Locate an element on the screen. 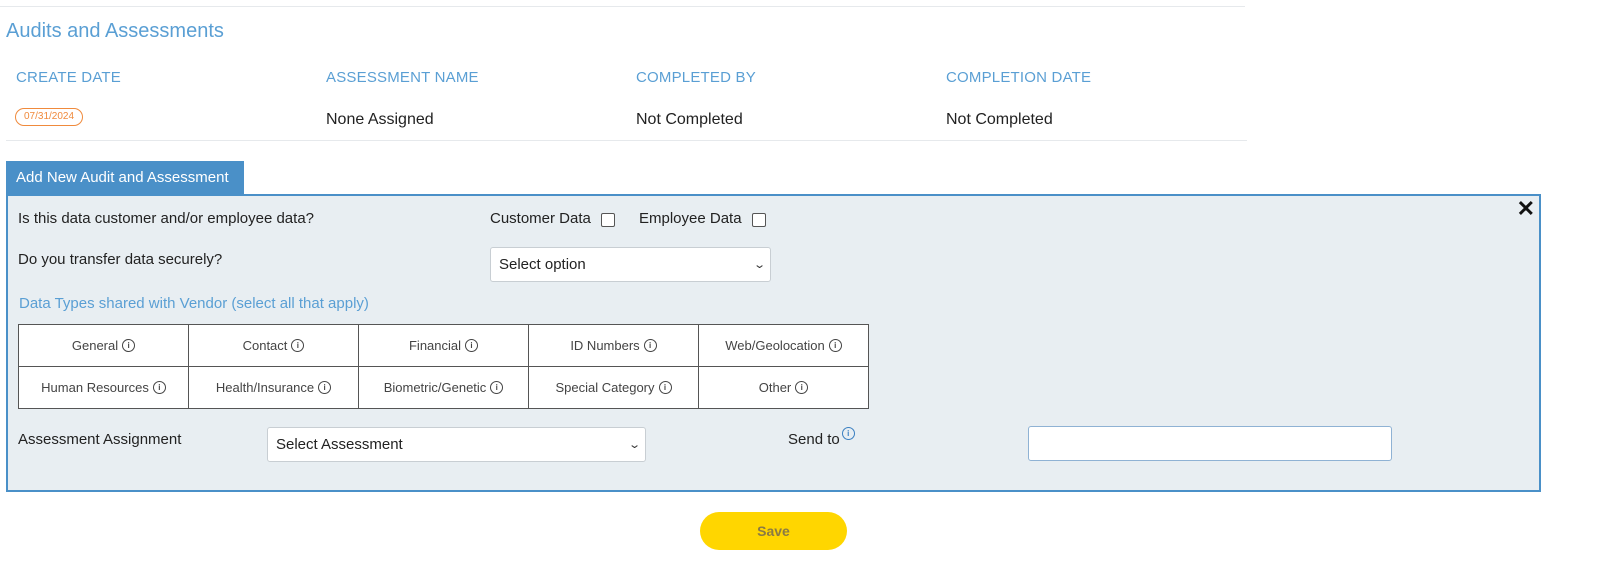  cell-assessment-name: None Assigned is located at coordinates (380, 119).